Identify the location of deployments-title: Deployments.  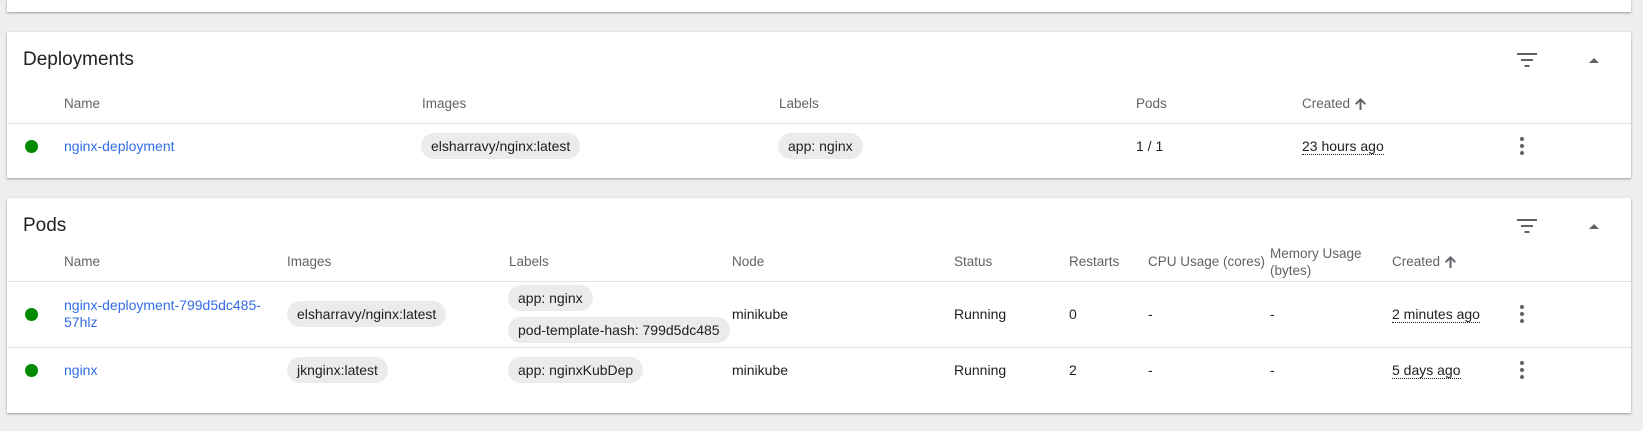
(78, 59).